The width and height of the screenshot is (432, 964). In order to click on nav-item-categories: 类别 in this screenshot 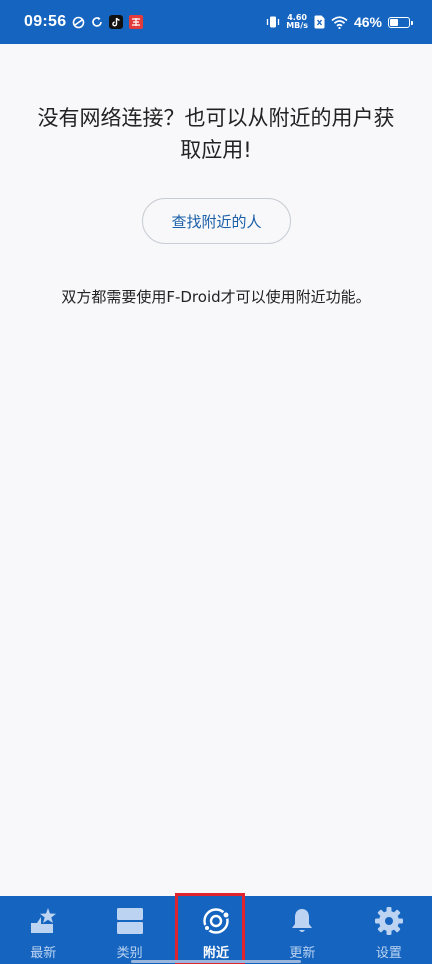, I will do `click(129, 930)`.